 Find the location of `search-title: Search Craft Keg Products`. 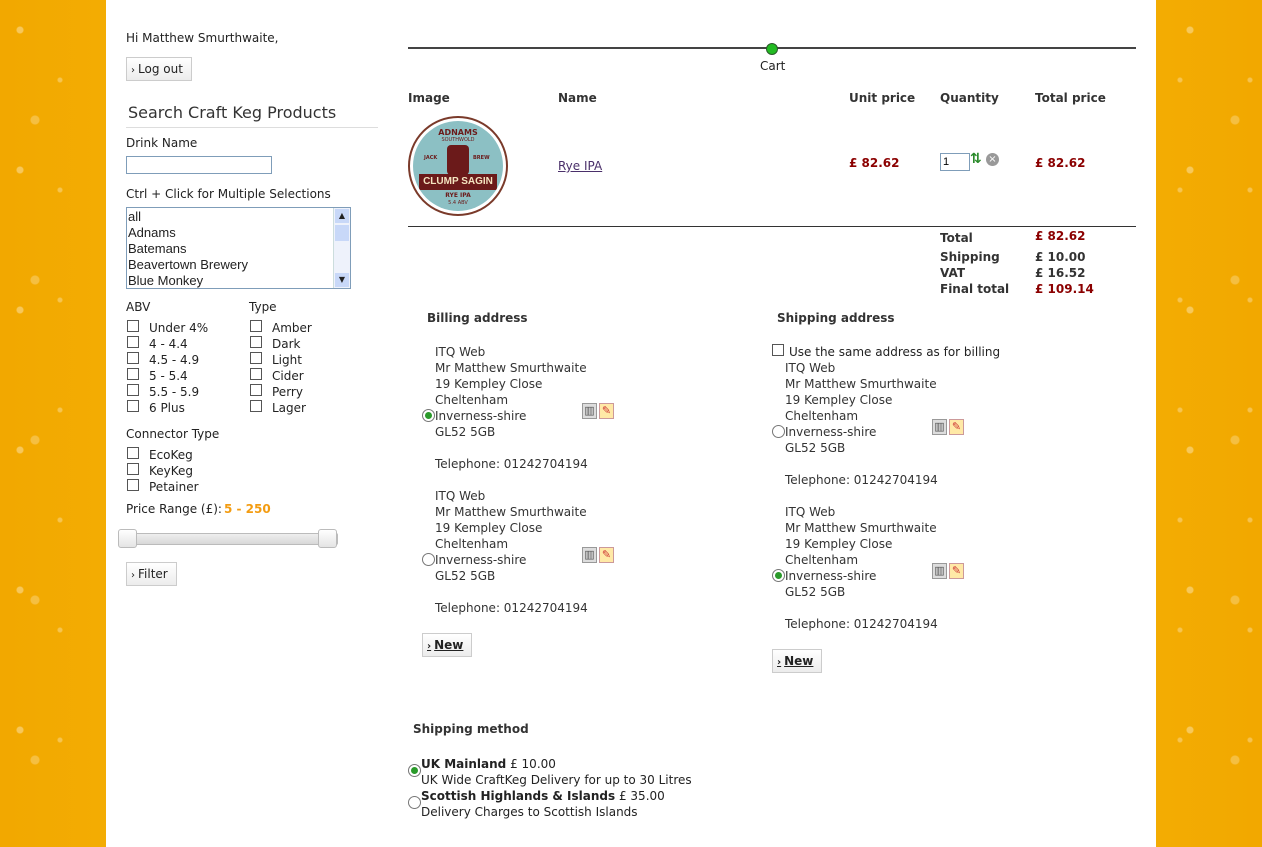

search-title: Search Craft Keg Products is located at coordinates (232, 112).